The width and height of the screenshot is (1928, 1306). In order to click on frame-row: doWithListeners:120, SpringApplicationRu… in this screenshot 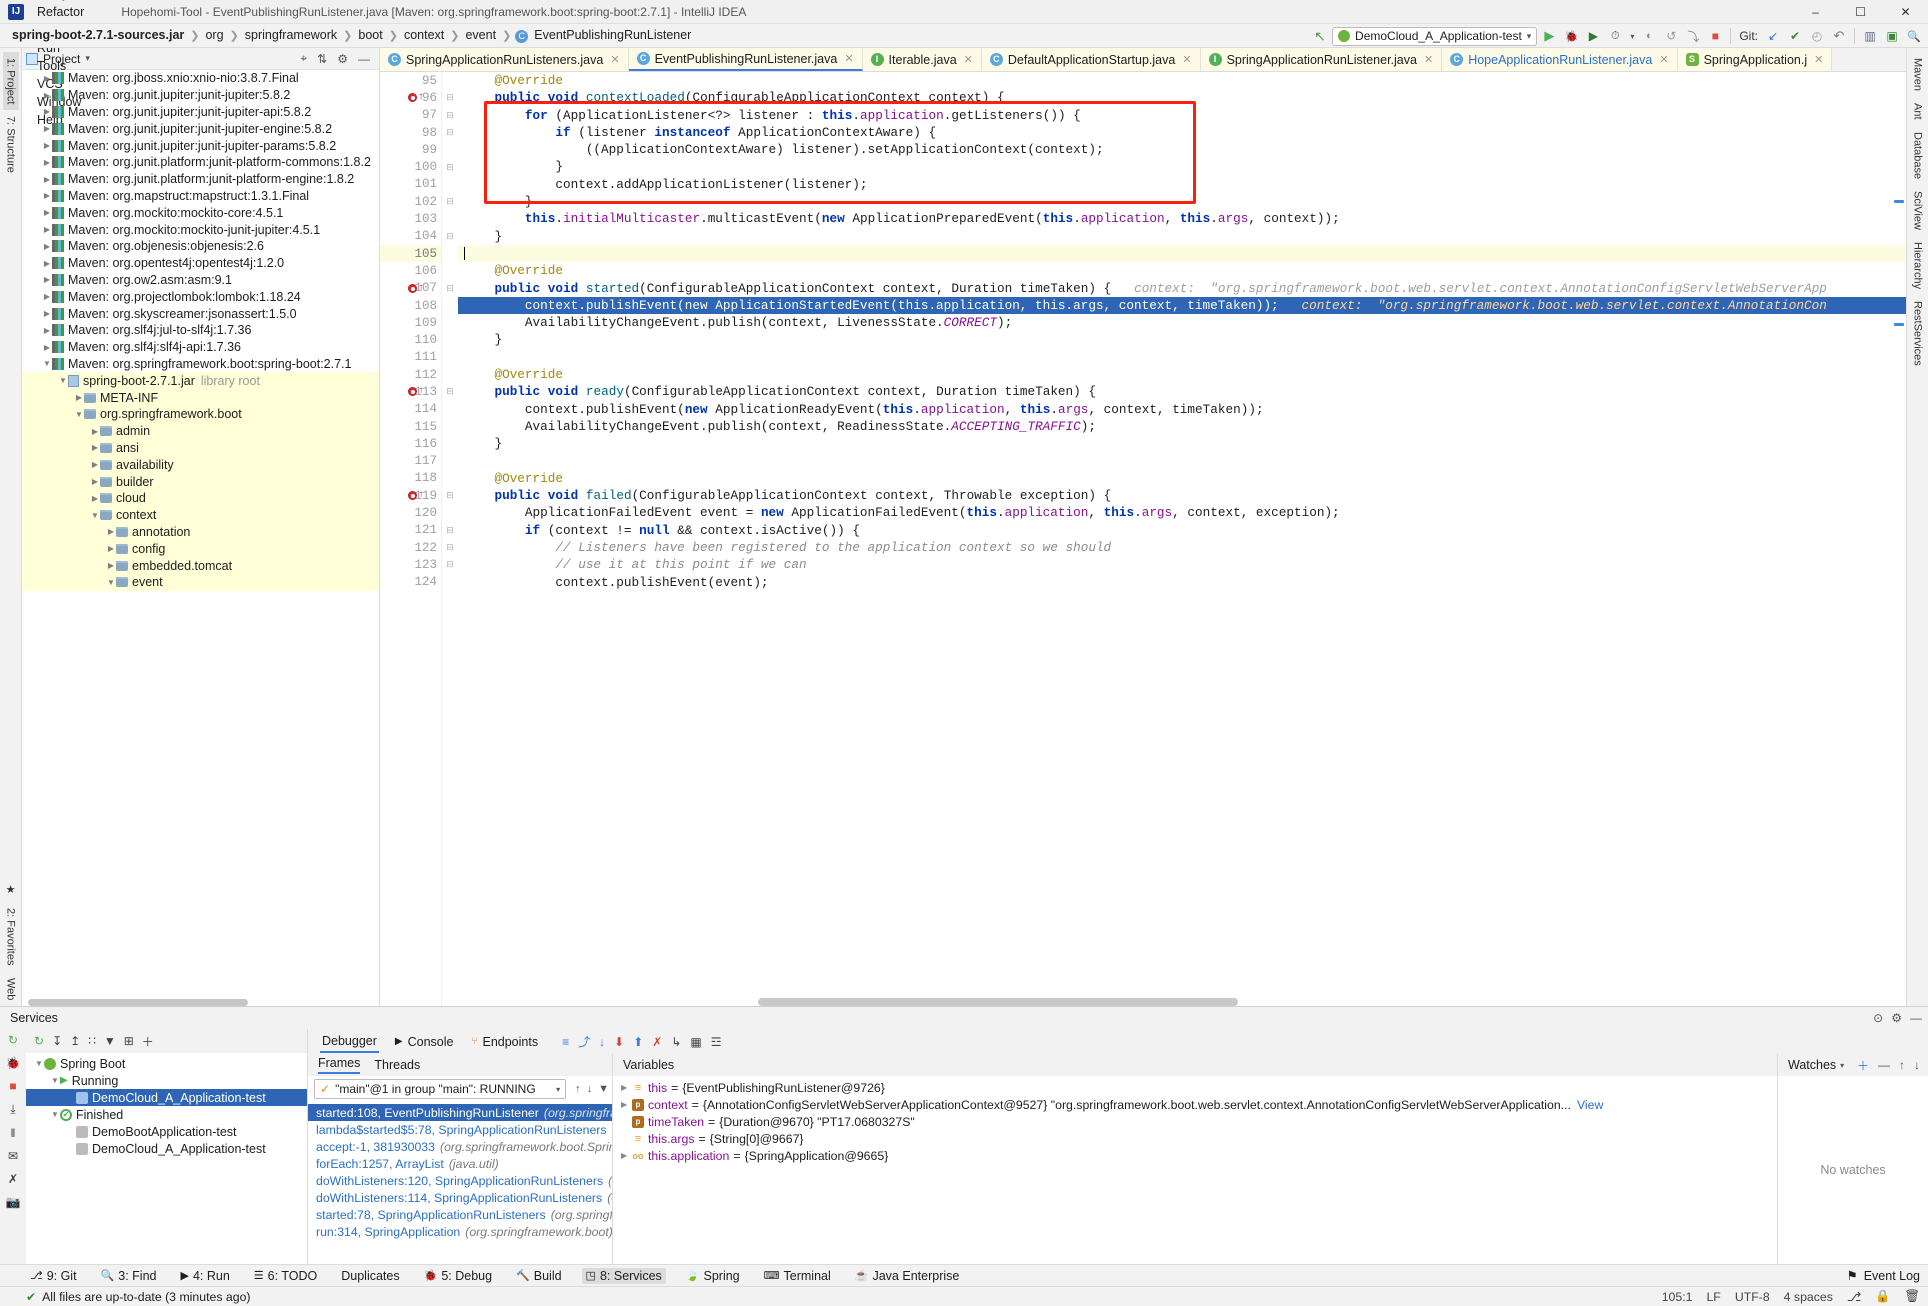, I will do `click(460, 1180)`.